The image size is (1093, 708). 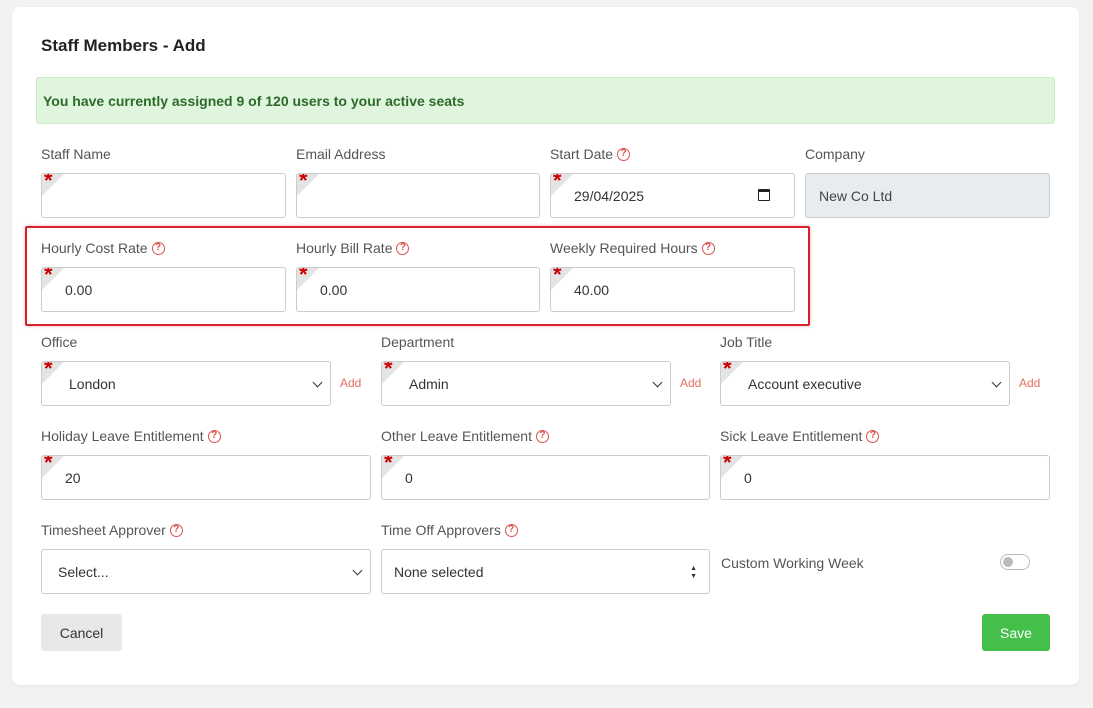 What do you see at coordinates (856, 195) in the screenshot?
I see `company-value: New Co Ltd` at bounding box center [856, 195].